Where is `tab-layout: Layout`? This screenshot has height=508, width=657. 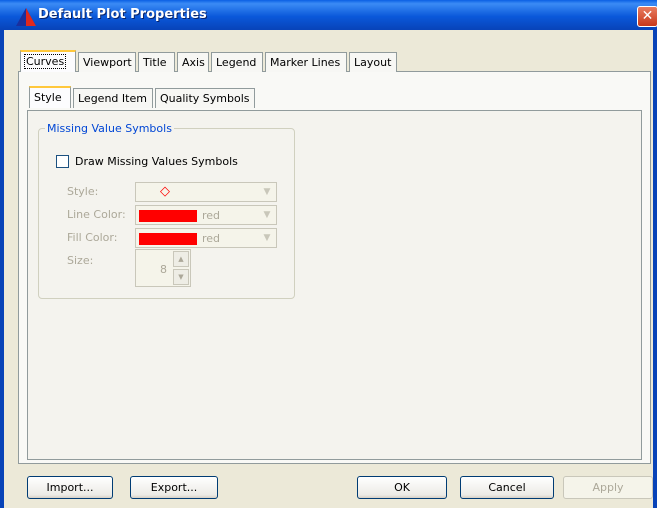 tab-layout: Layout is located at coordinates (373, 62).